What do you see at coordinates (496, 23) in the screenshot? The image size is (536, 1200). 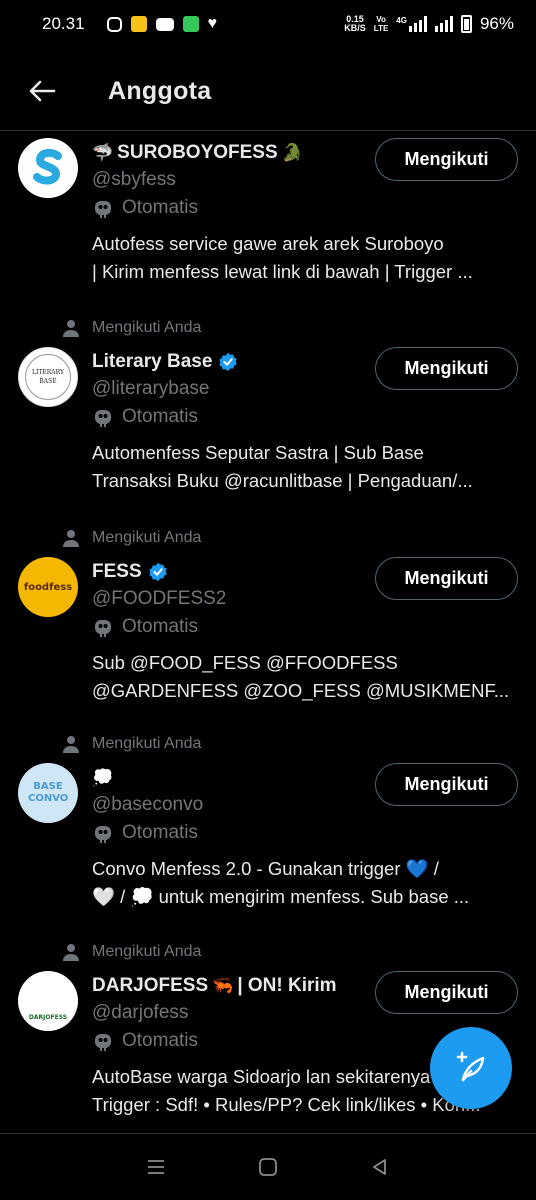 I see `battery-percent: 96%` at bounding box center [496, 23].